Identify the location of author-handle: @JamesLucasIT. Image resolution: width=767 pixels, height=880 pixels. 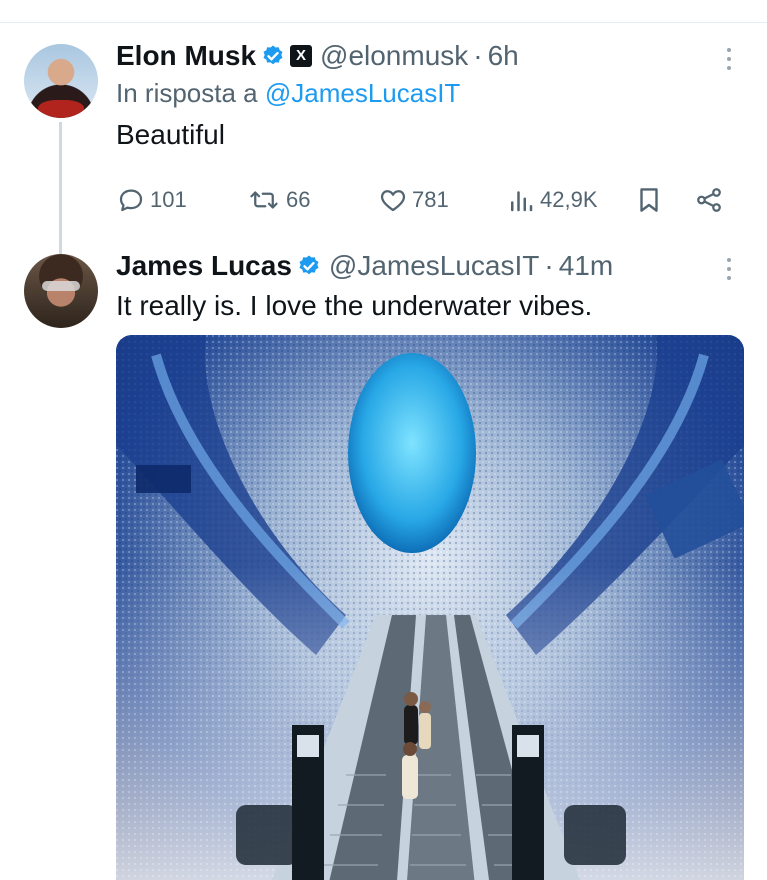
(434, 266).